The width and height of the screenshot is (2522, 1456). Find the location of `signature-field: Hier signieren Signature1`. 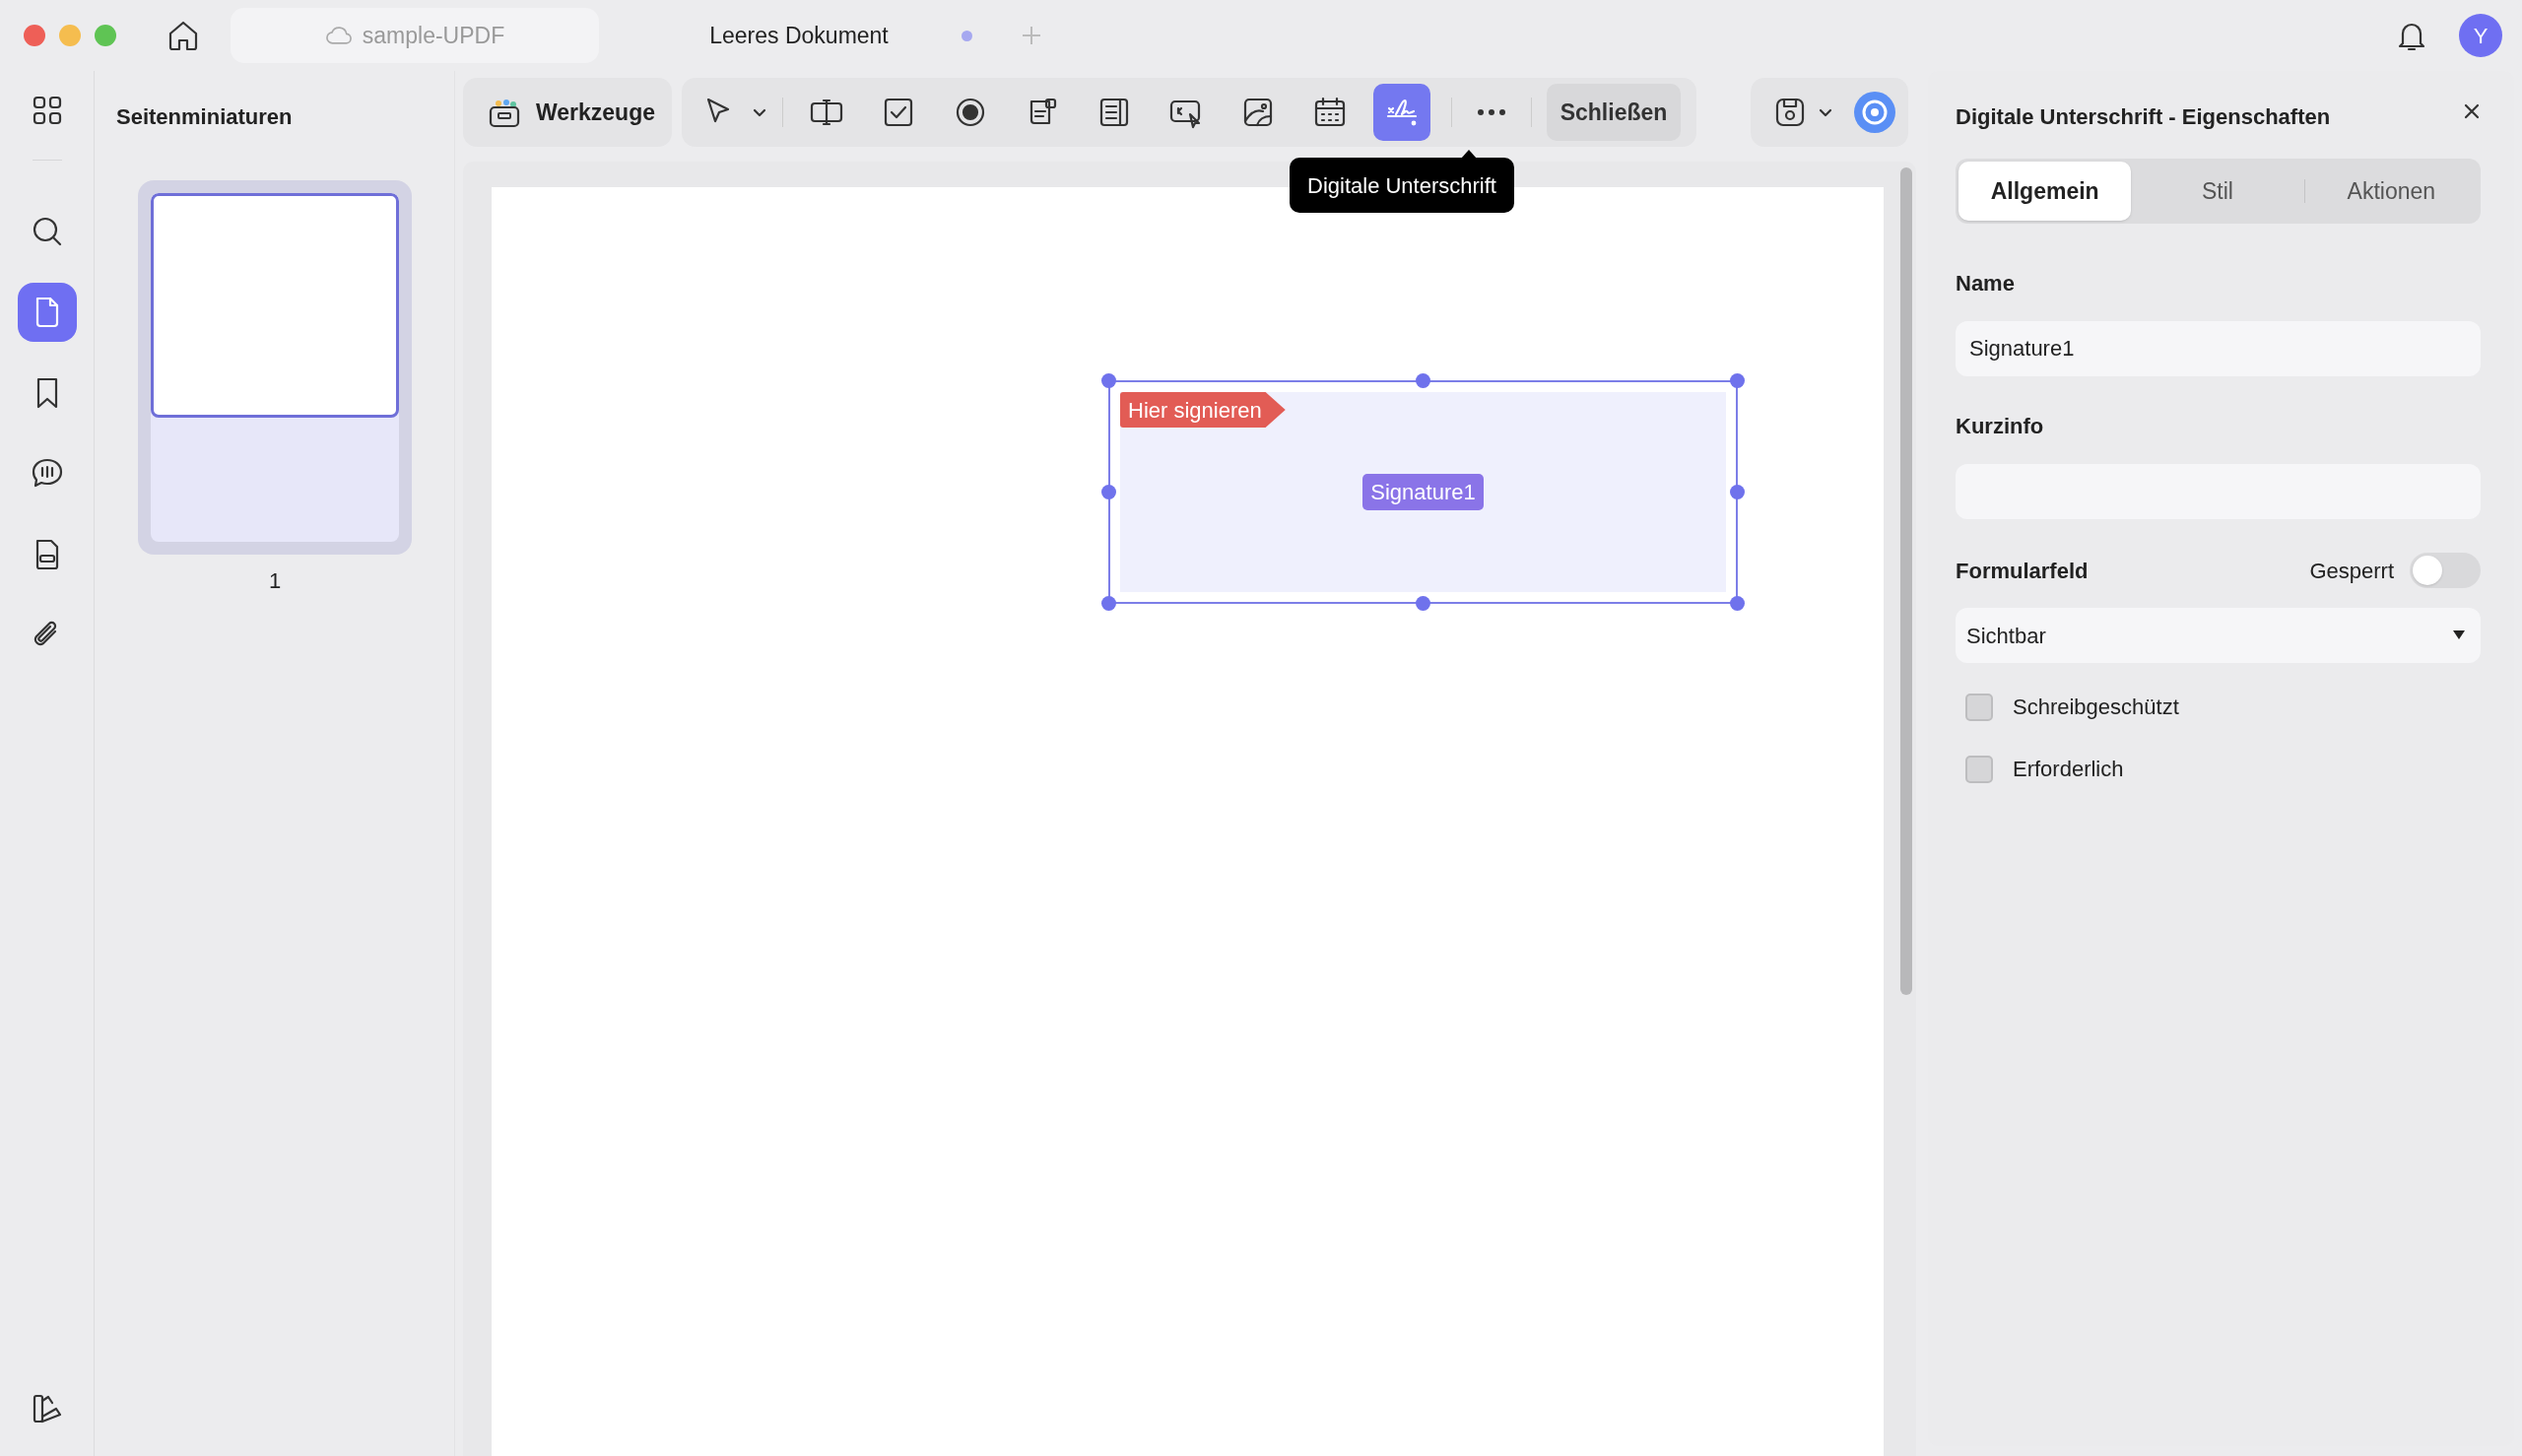

signature-field: Hier signieren Signature1 is located at coordinates (1423, 492).